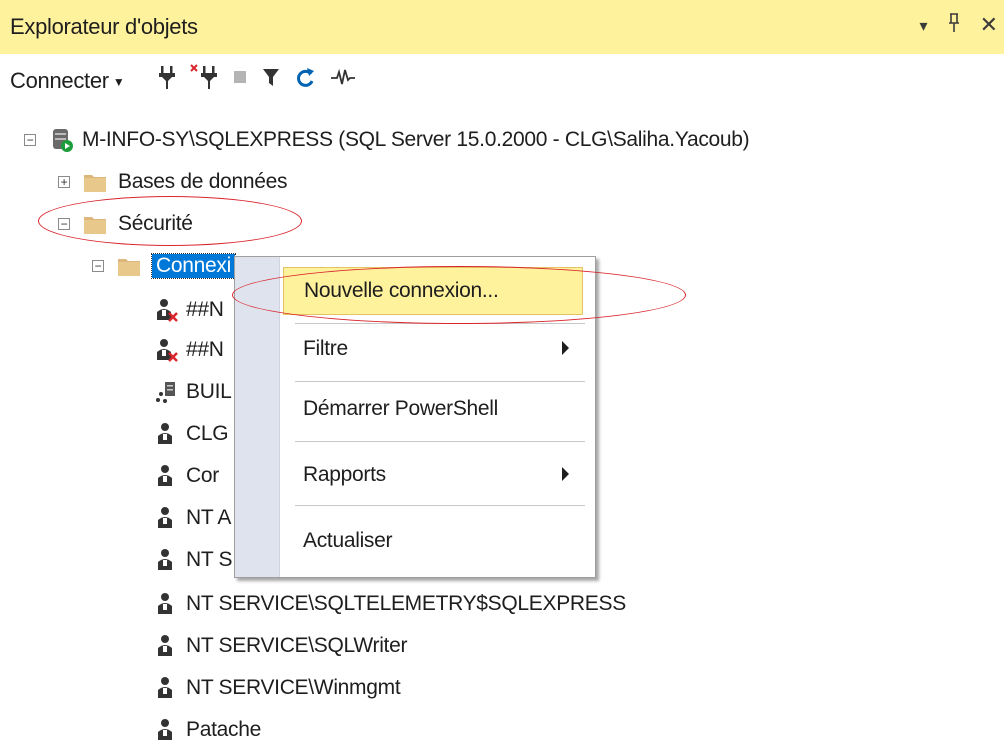 Image resolution: width=1004 pixels, height=748 pixels. I want to click on tree-node-databases: + Bases de données, so click(172, 182).